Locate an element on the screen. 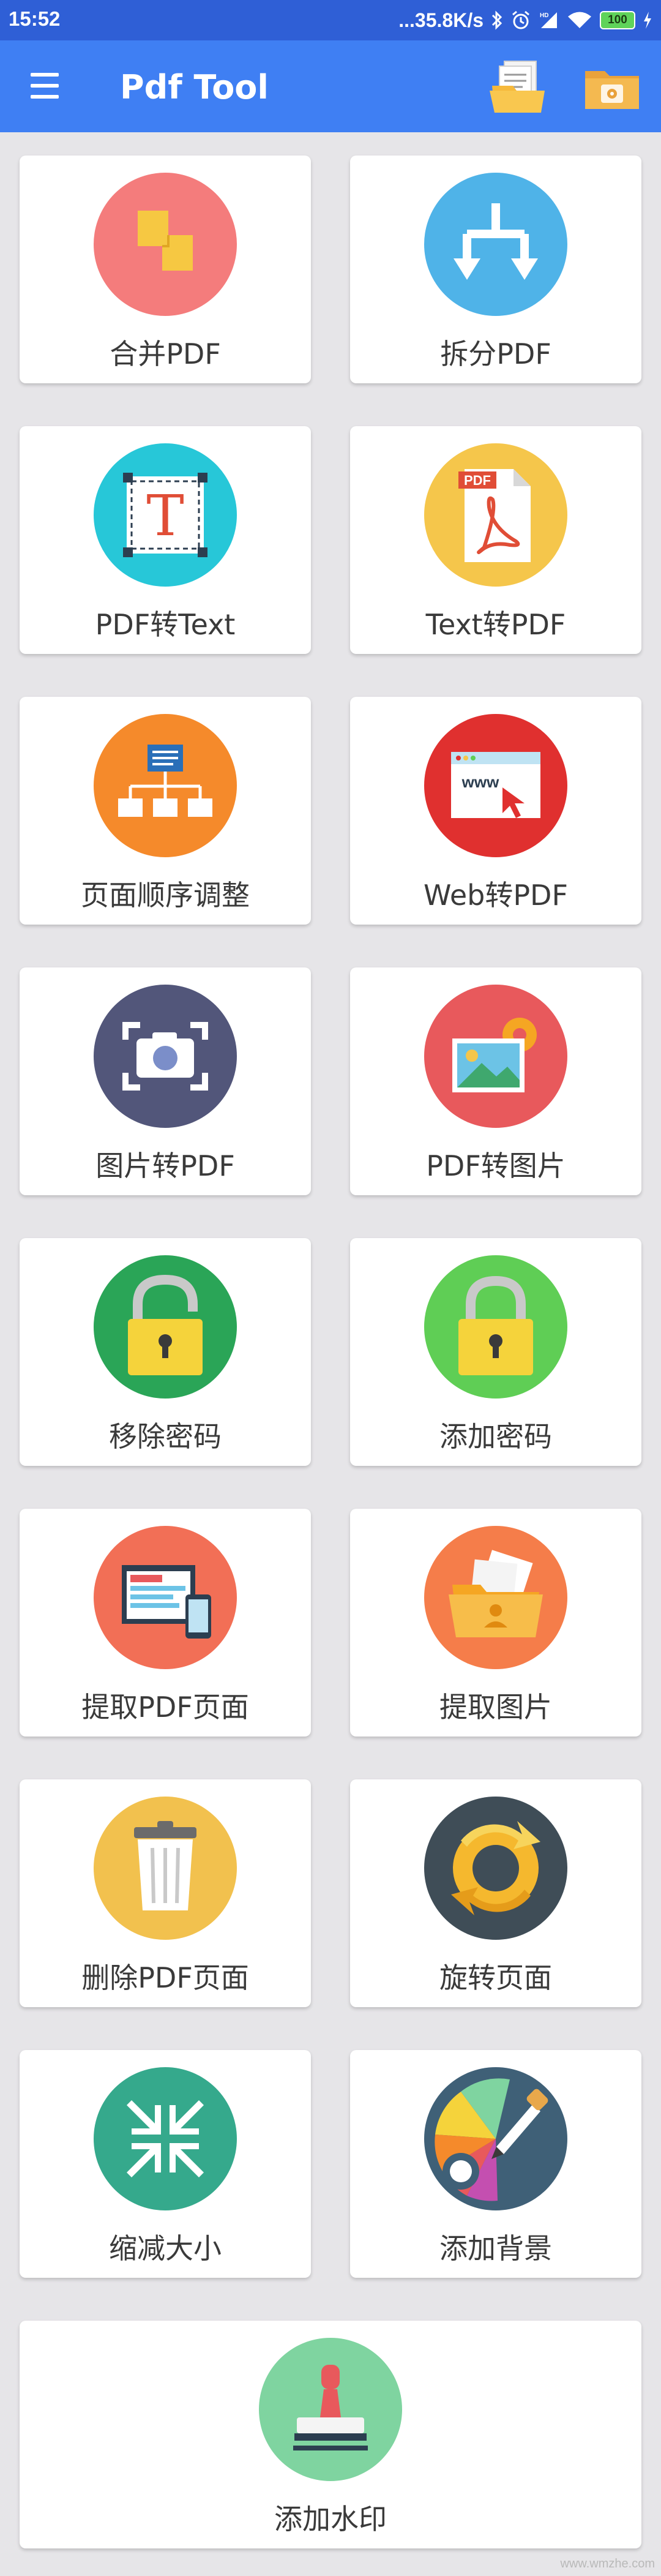 The height and width of the screenshot is (2576, 661). battery-indicator: 100 is located at coordinates (617, 20).